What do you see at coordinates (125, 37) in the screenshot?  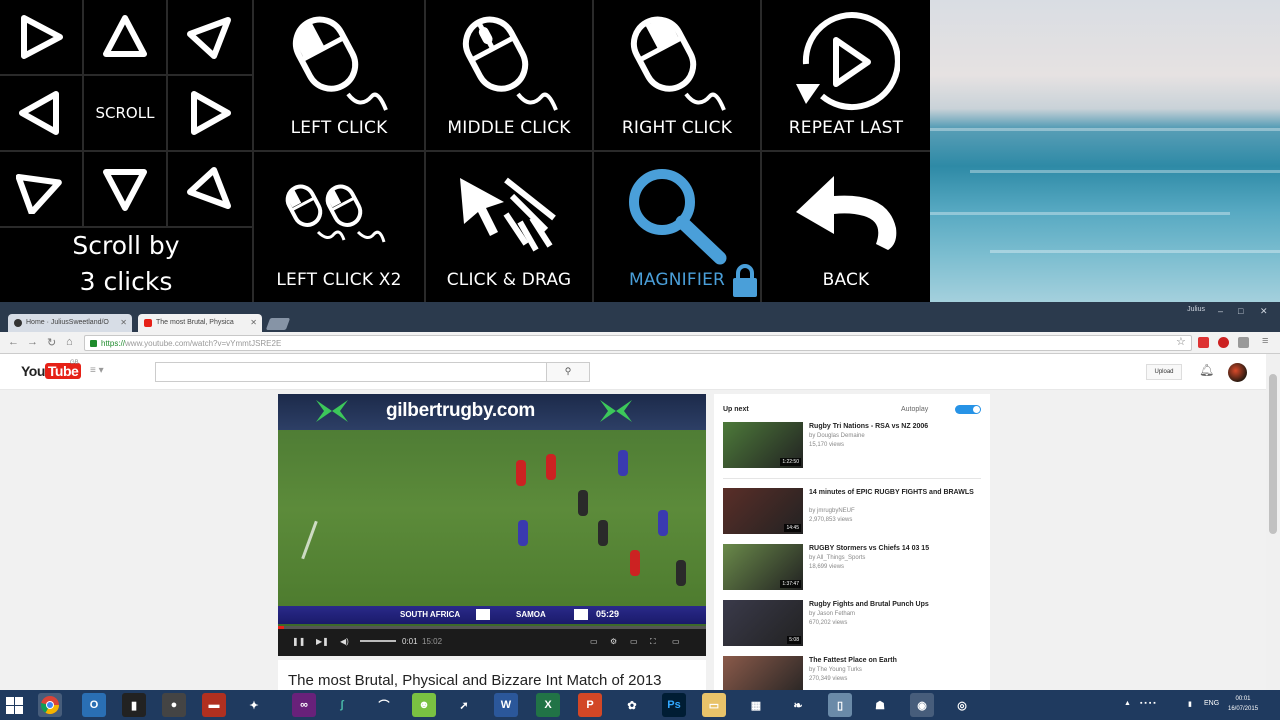 I see `scroll-up-button` at bounding box center [125, 37].